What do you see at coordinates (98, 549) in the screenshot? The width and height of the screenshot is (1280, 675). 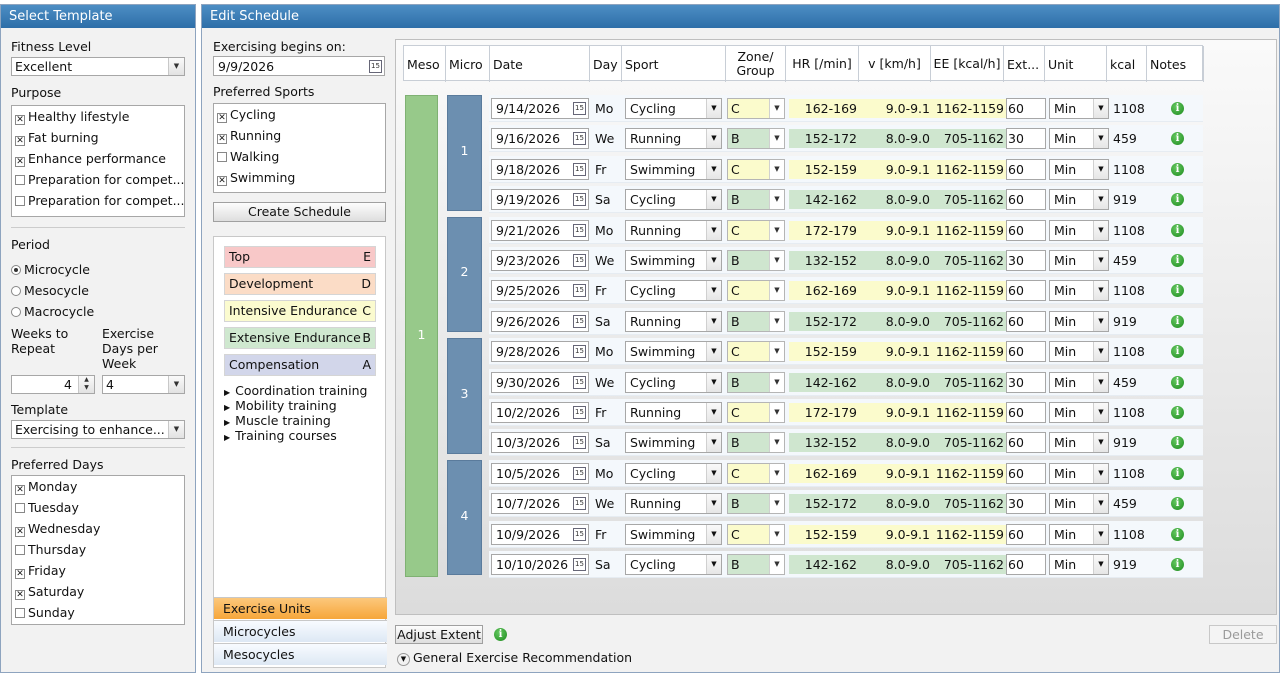 I see `day-item: Thursday` at bounding box center [98, 549].